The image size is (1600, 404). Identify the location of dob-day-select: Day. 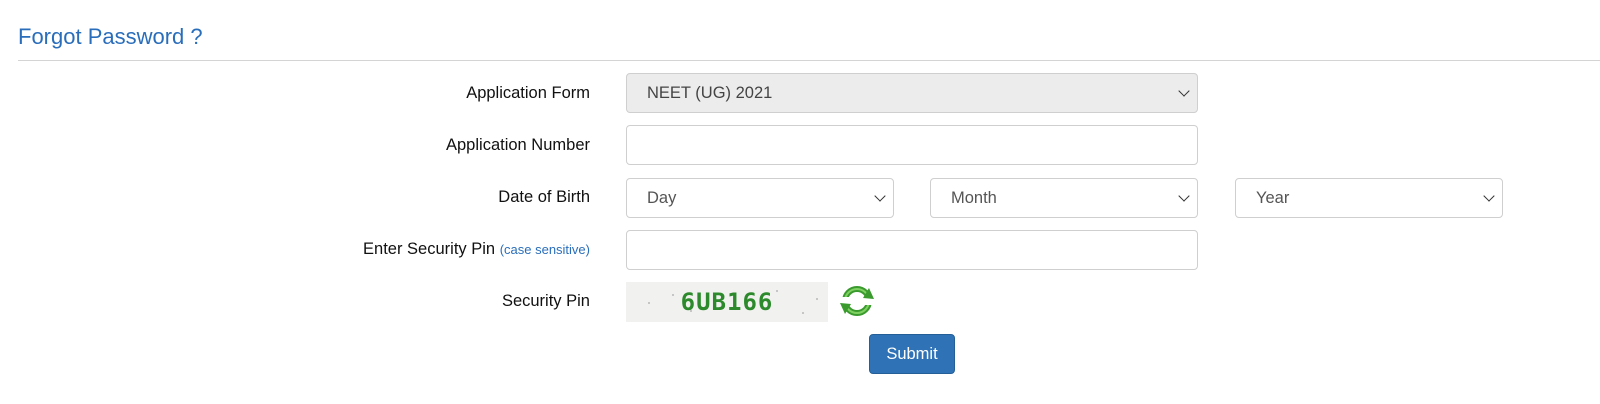
(760, 198).